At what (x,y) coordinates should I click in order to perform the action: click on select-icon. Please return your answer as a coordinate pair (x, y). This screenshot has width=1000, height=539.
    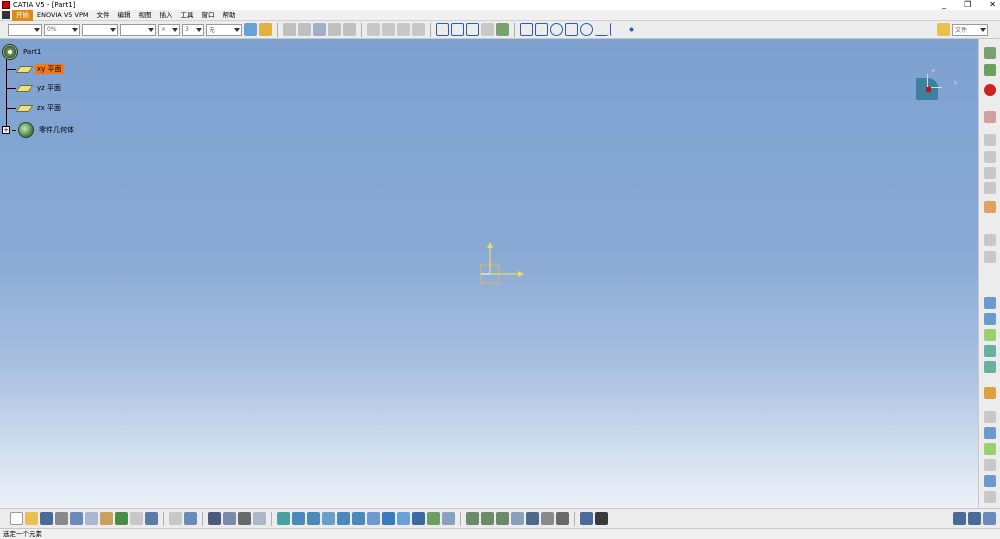
    Looking at the image, I should click on (990, 393).